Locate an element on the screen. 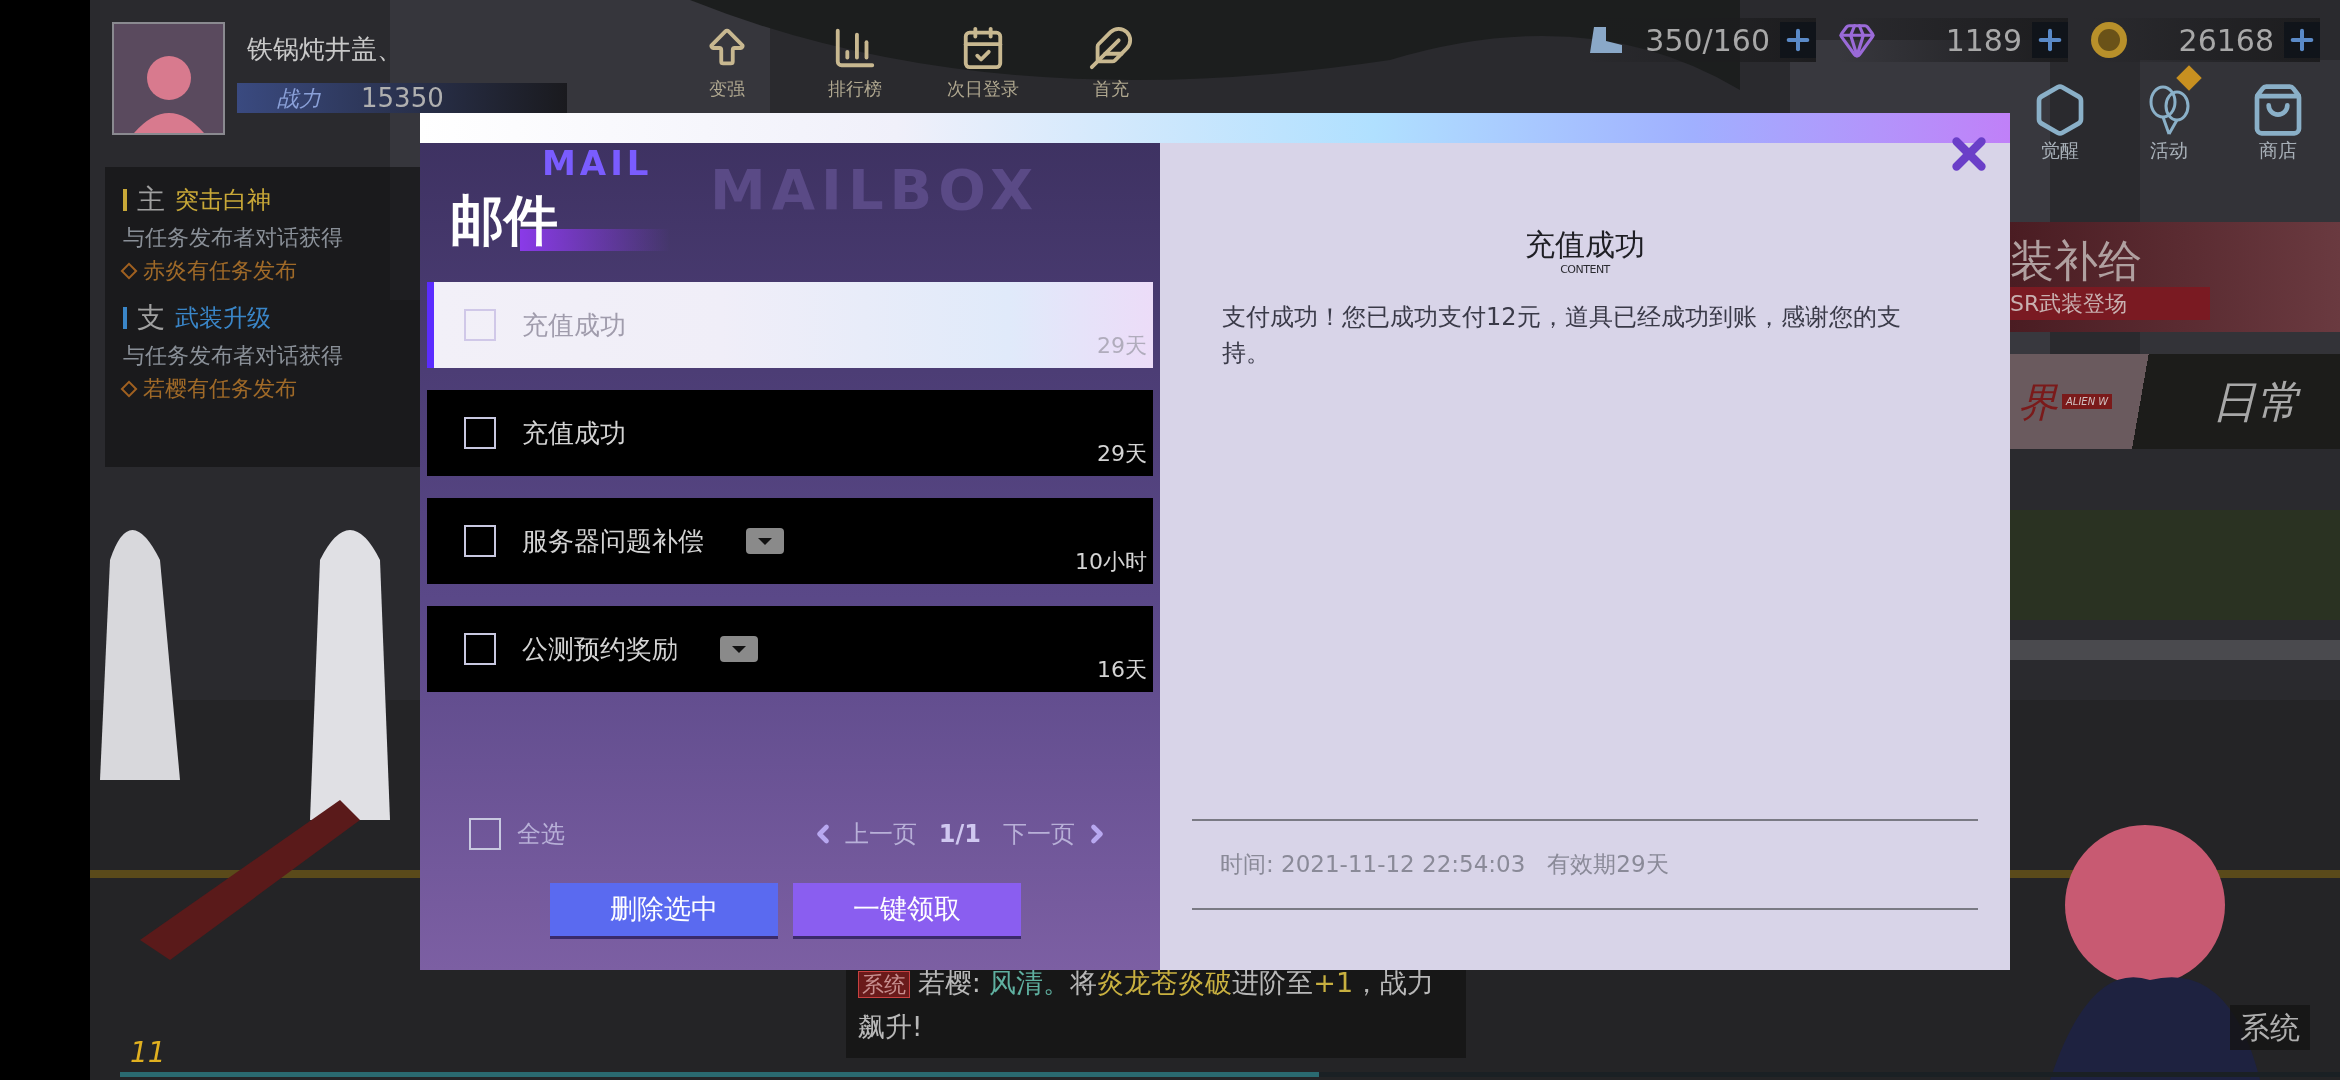 Image resolution: width=2340 pixels, height=1080 pixels. mail-title: 邮件 is located at coordinates (504, 220).